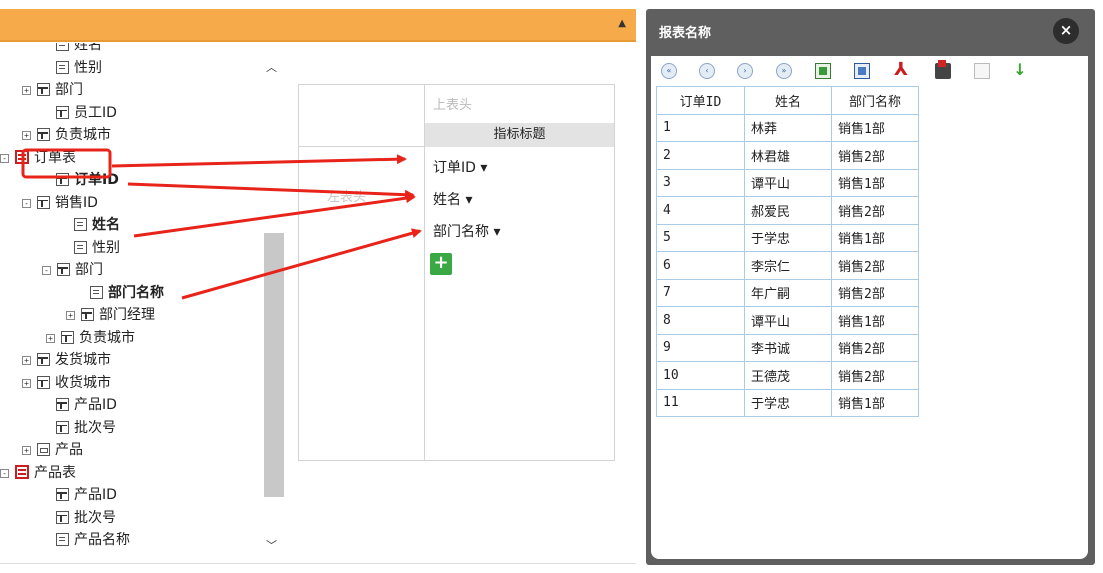 This screenshot has width=1103, height=573. I want to click on tree-item: + 发货城市, so click(66, 360).